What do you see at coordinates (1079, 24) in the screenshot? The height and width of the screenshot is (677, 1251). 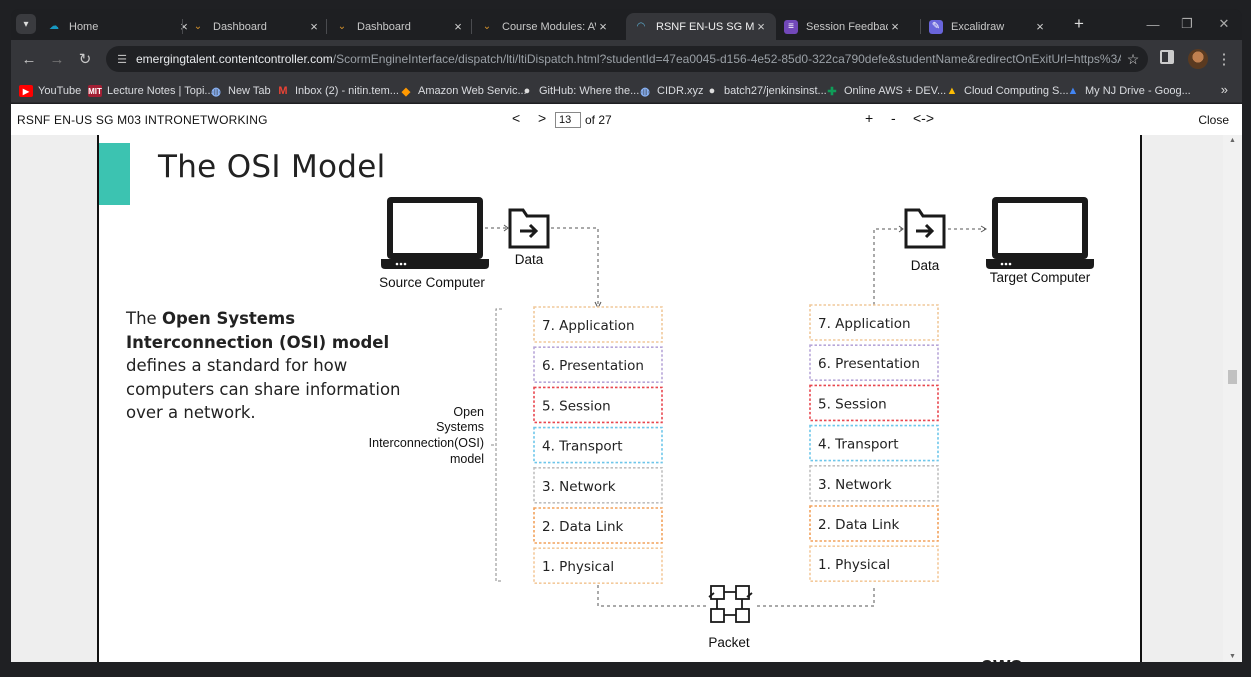 I see `new-tab-button: +` at bounding box center [1079, 24].